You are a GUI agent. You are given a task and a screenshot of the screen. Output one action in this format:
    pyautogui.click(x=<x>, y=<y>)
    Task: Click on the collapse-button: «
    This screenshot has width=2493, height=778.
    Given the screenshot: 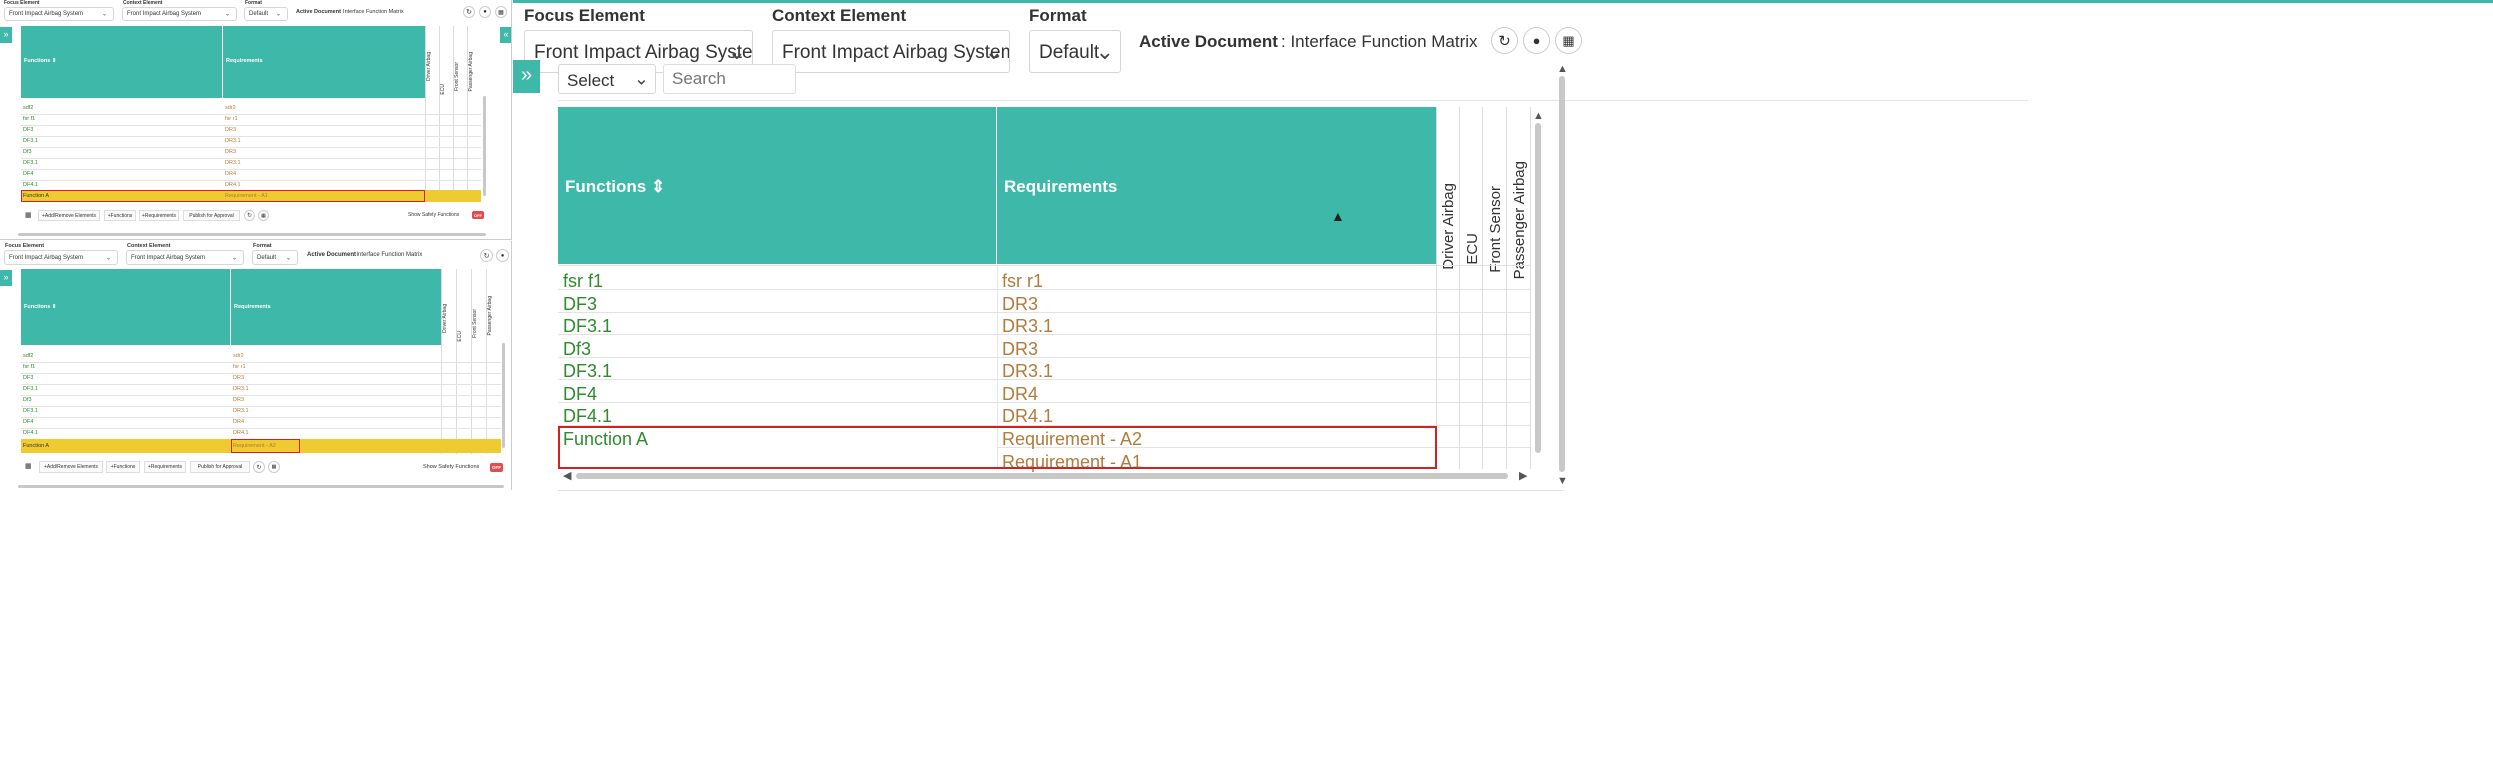 What is the action you would take?
    pyautogui.click(x=505, y=35)
    